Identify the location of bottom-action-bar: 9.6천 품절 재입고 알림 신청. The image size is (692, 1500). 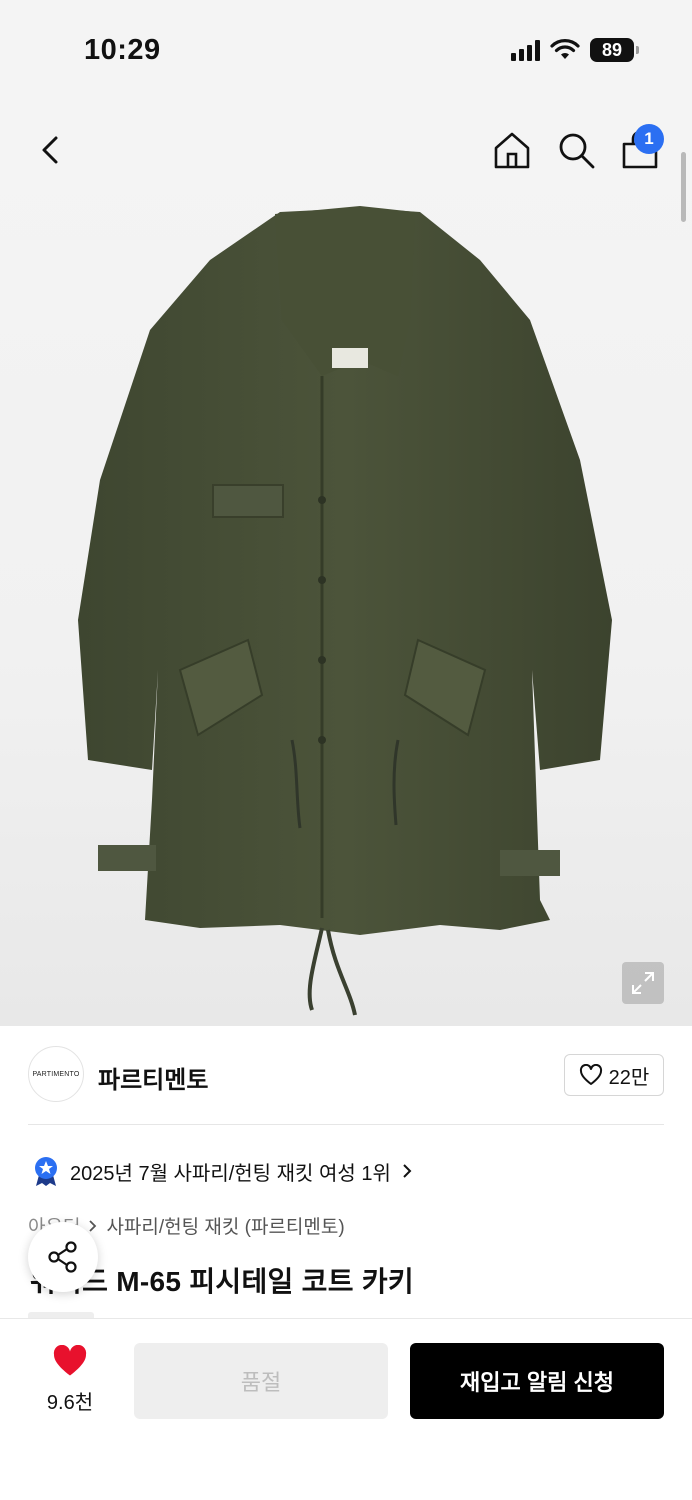
(346, 1409).